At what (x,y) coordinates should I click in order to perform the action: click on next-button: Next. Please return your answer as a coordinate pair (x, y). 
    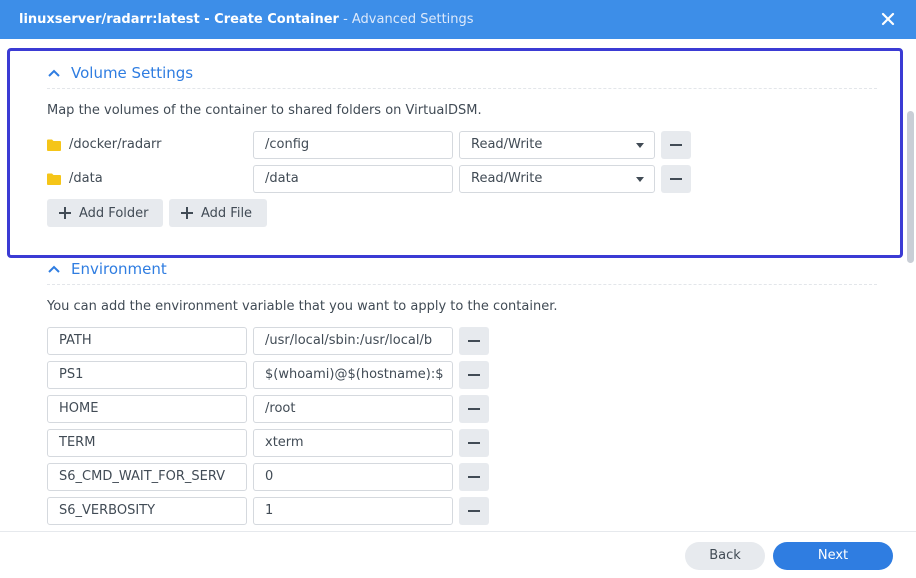
    Looking at the image, I should click on (833, 556).